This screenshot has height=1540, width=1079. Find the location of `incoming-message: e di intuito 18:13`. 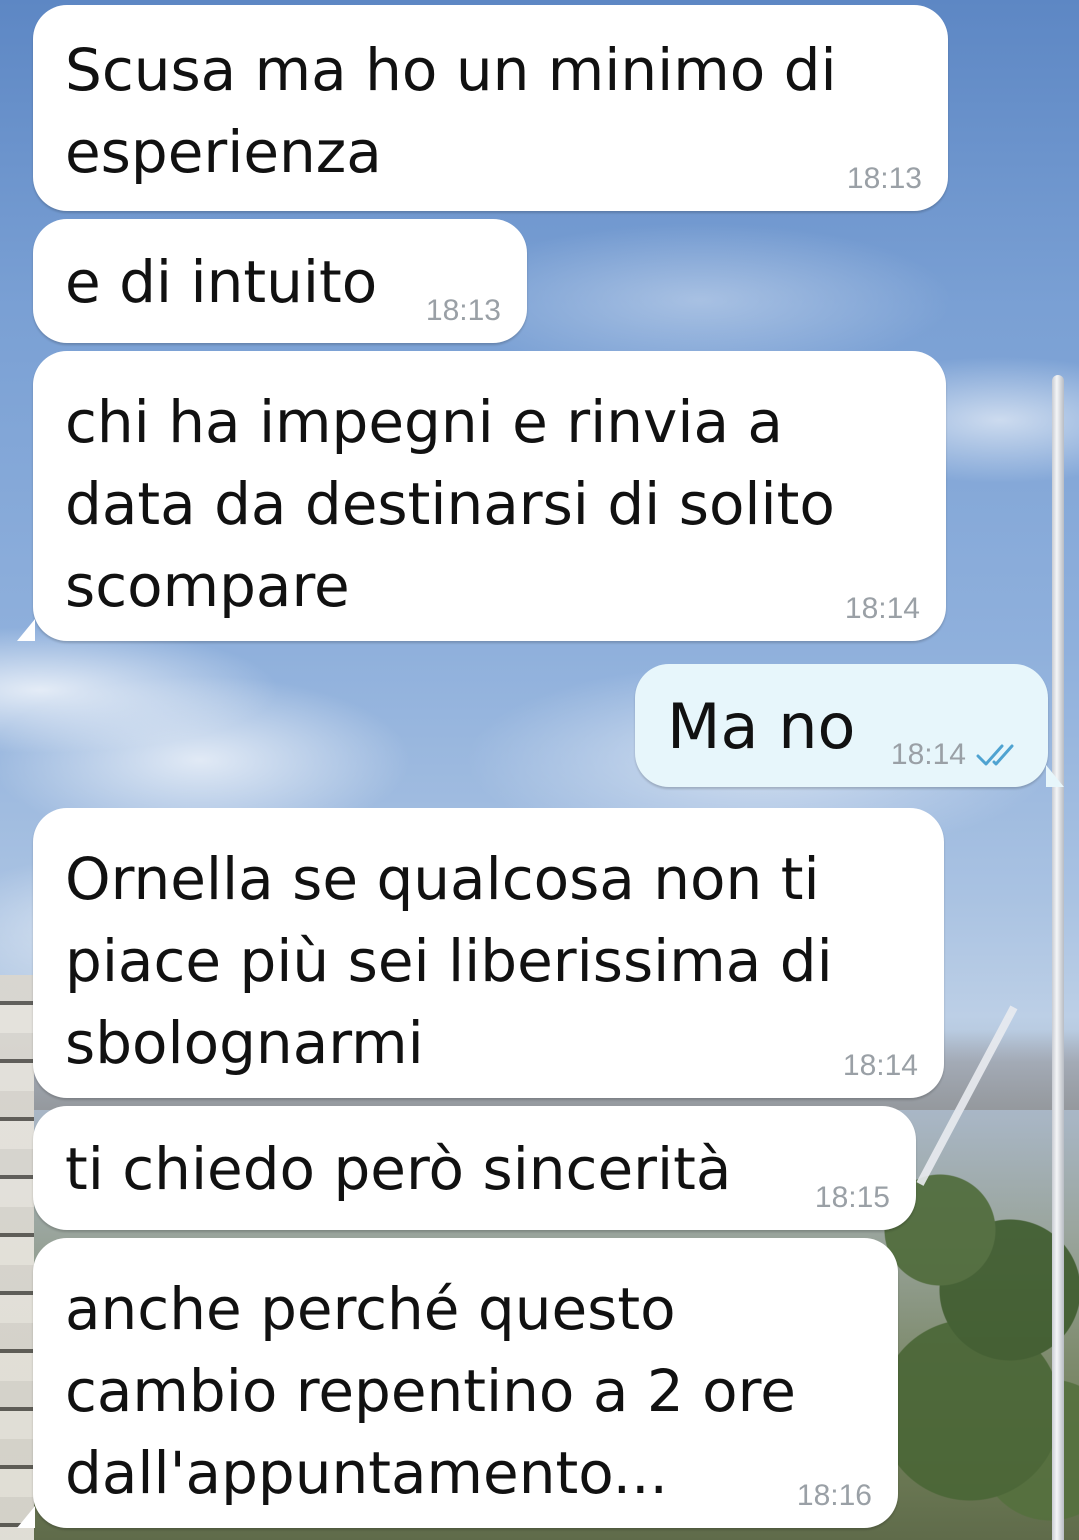

incoming-message: e di intuito 18:13 is located at coordinates (280, 281).